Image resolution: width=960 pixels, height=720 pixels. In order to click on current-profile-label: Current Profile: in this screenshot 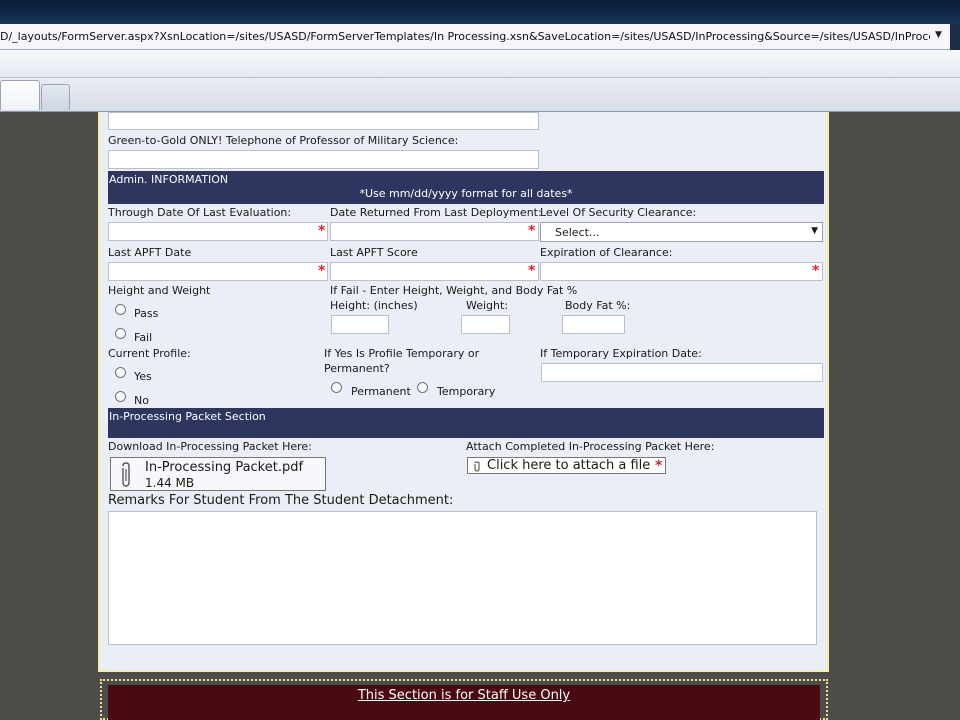, I will do `click(149, 353)`.